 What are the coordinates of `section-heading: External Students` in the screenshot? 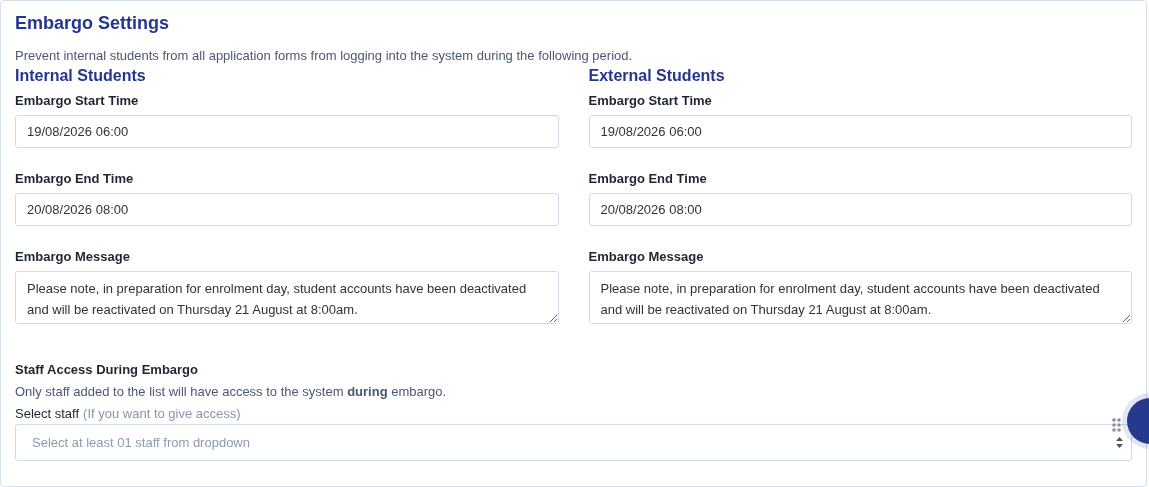 It's located at (657, 76).